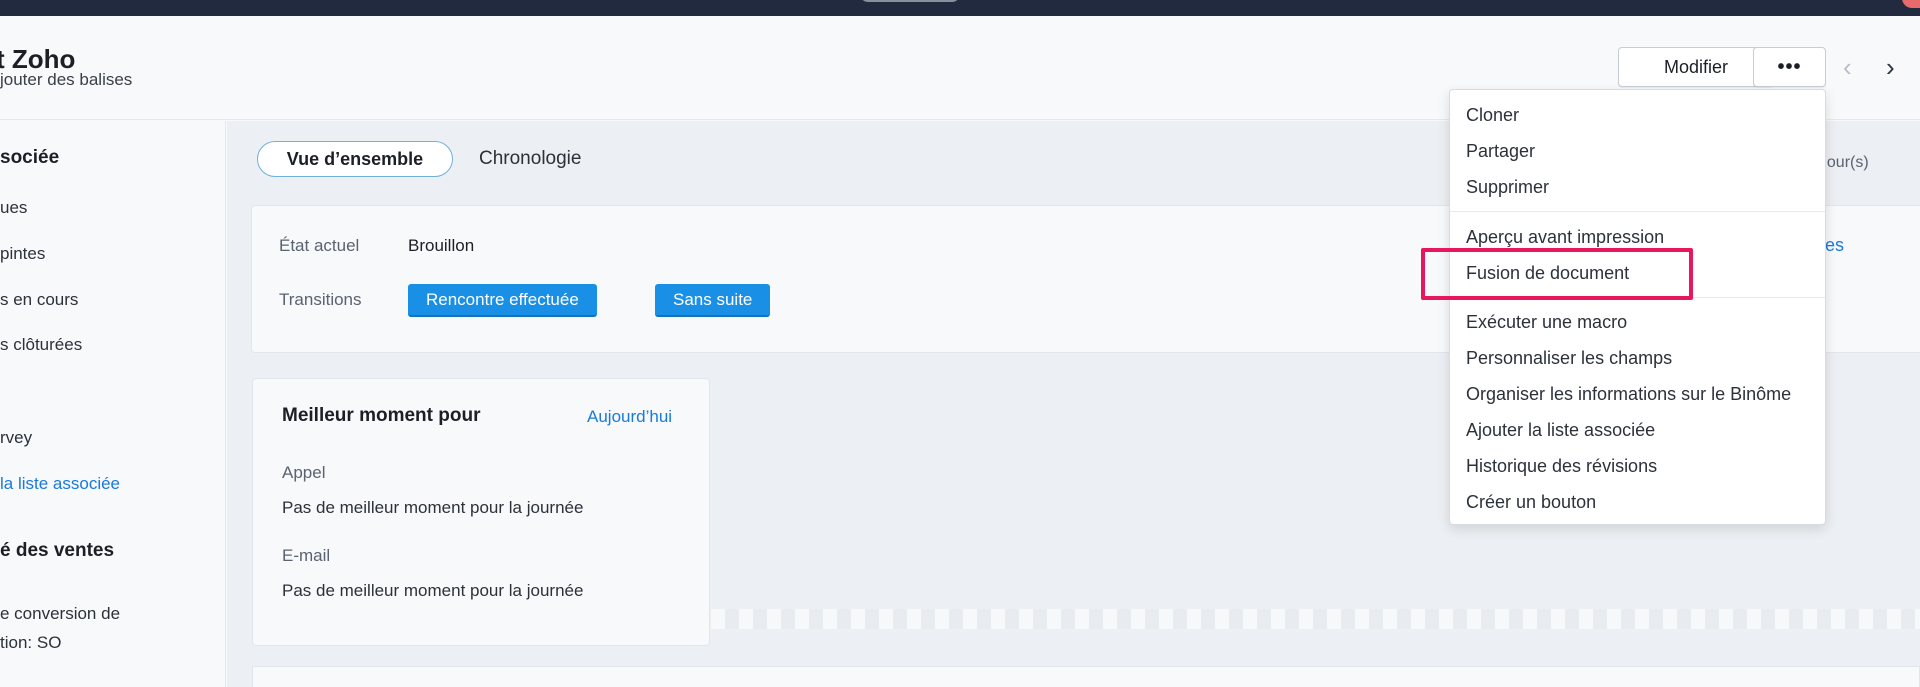 Image resolution: width=1920 pixels, height=687 pixels. I want to click on avatar, so click(1911, 4).